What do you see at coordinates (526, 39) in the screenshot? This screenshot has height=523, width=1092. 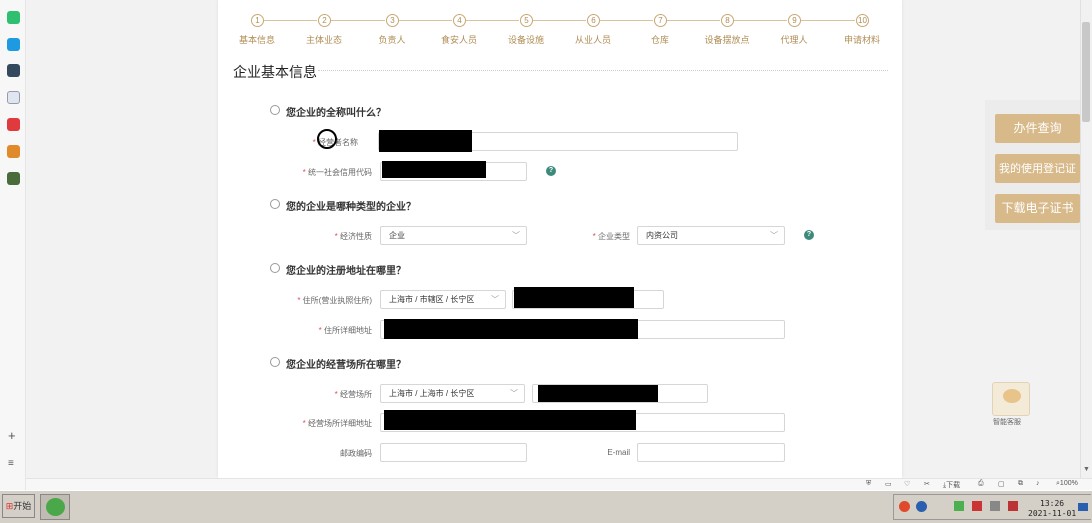 I see `step-5-label: 设备设施` at bounding box center [526, 39].